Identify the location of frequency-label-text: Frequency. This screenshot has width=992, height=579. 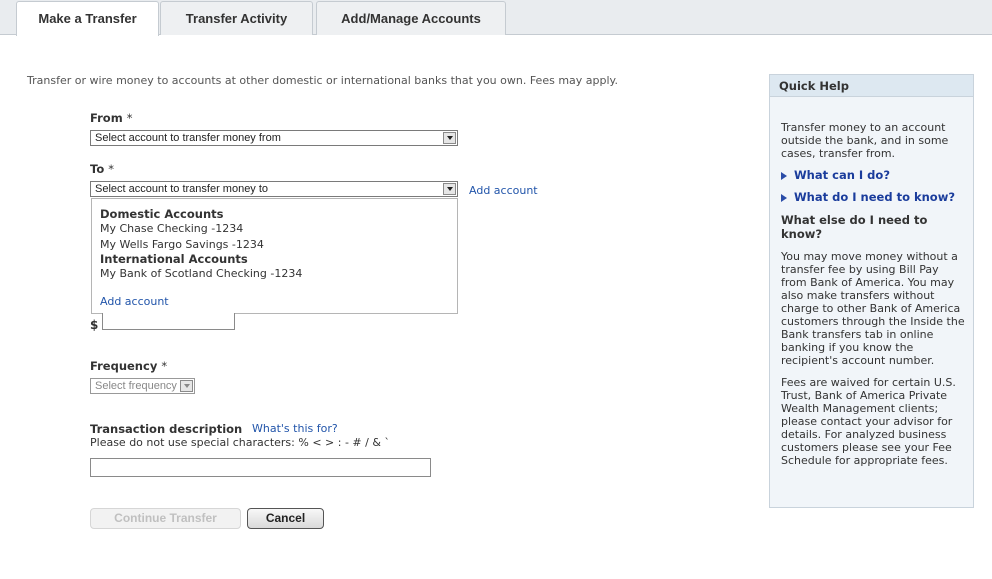
(124, 366).